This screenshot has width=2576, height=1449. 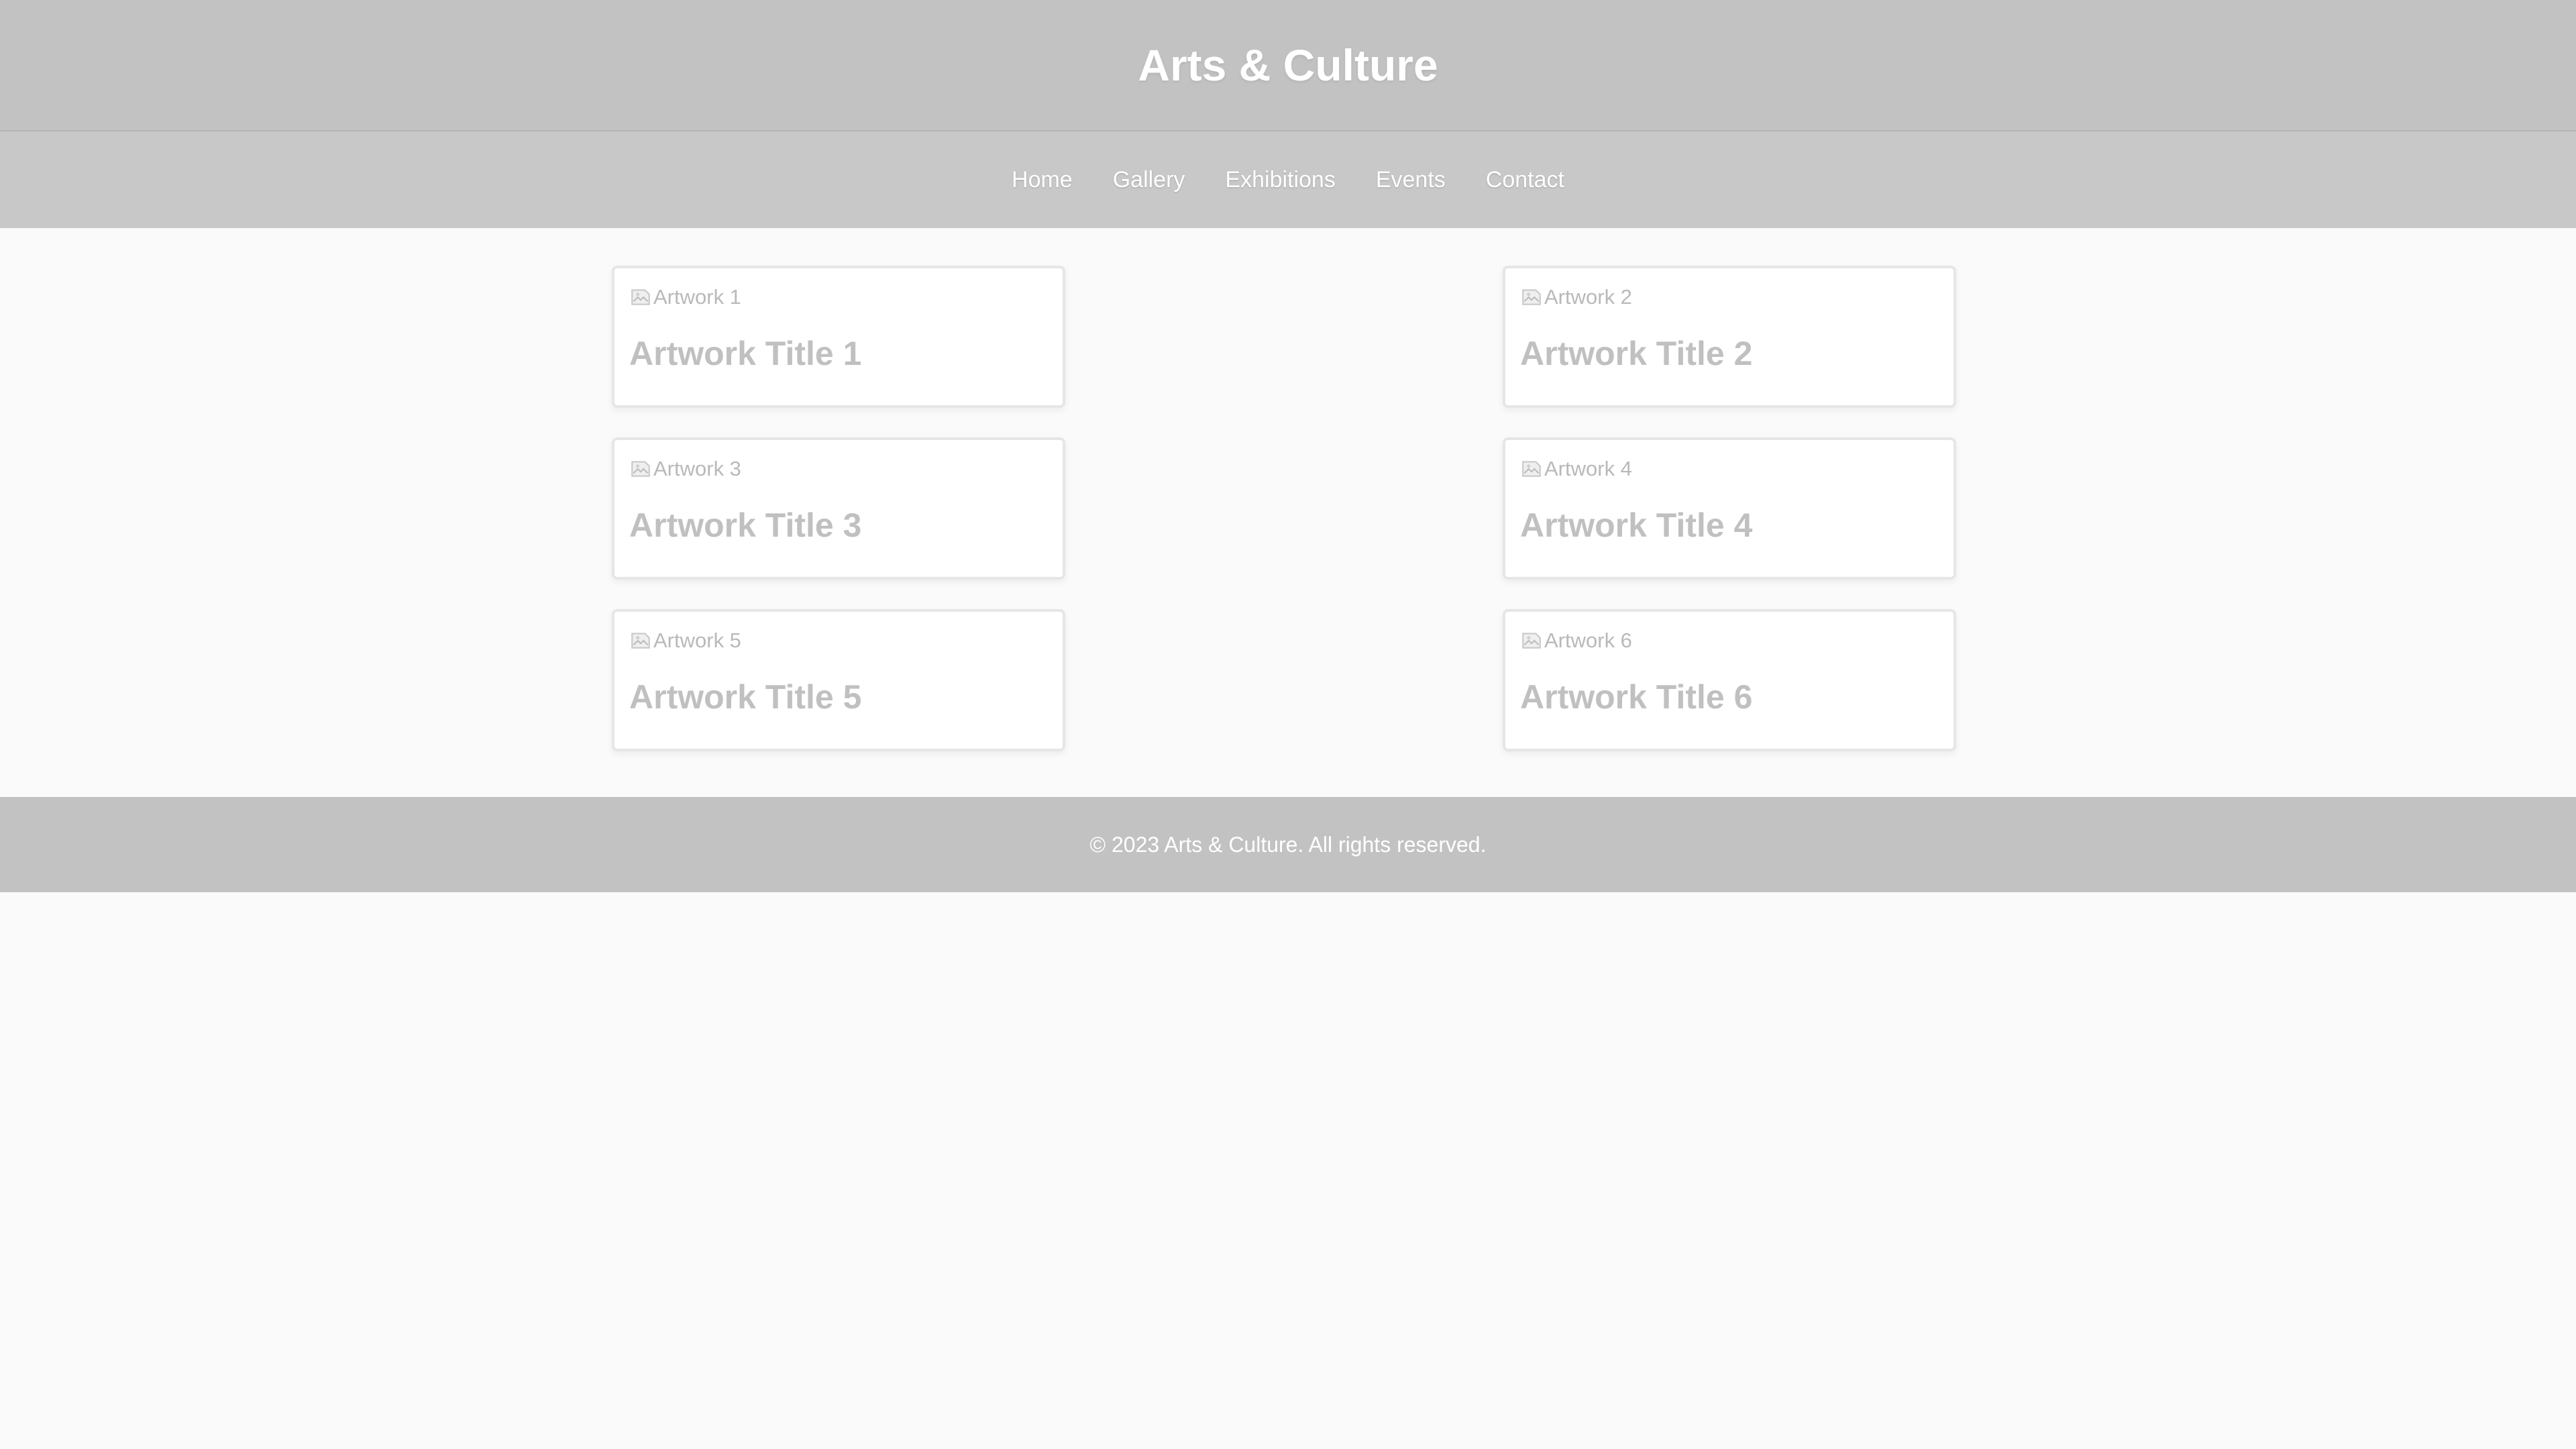 I want to click on artwork-title: Artwork Title 3, so click(x=838, y=525).